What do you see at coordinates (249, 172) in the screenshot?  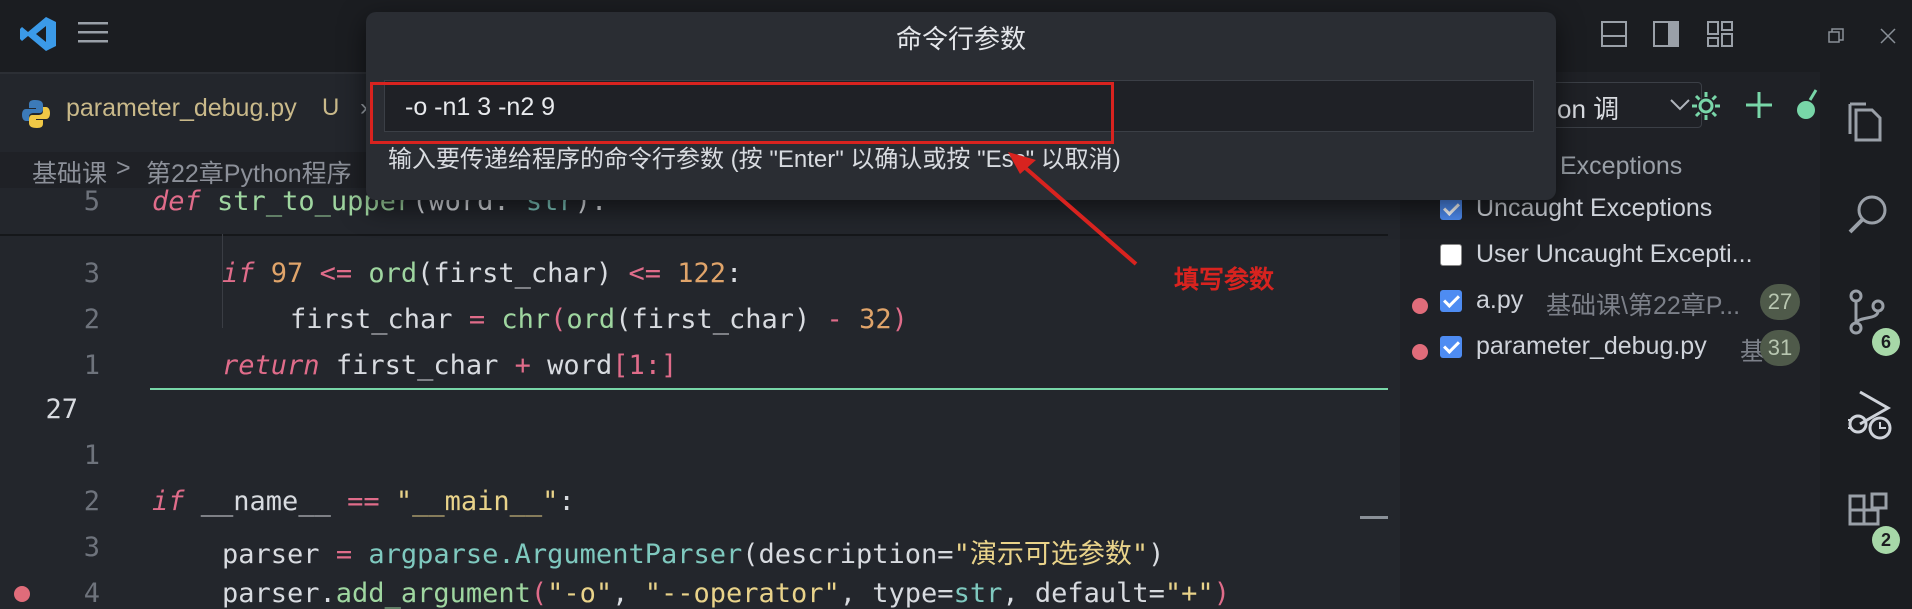 I see `breadcrumb-chapter: 第22章Python程序` at bounding box center [249, 172].